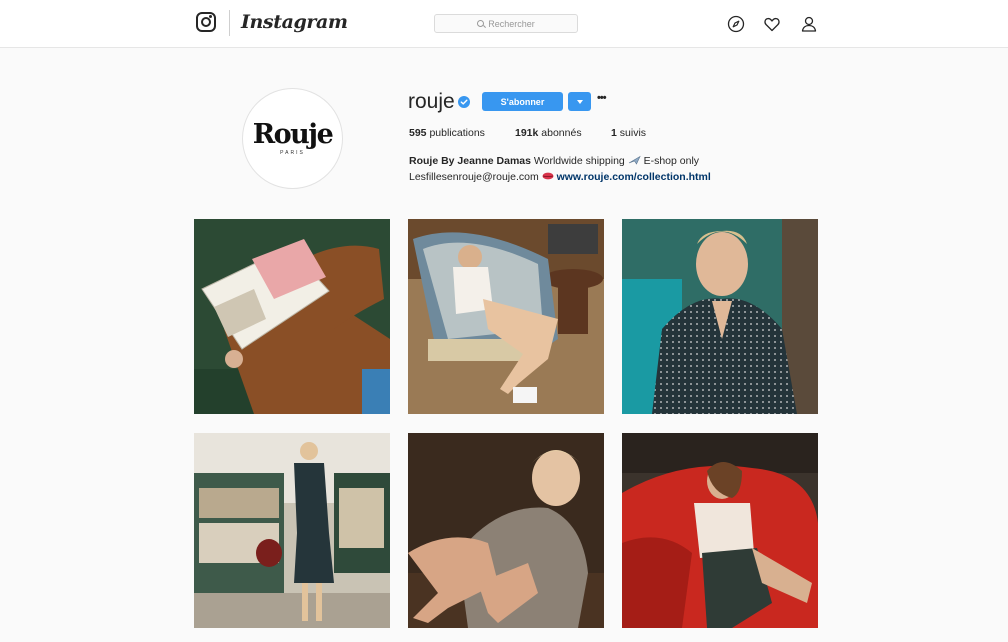 The height and width of the screenshot is (642, 1008). I want to click on profile-avatar: Rouje PARIS, so click(292, 138).